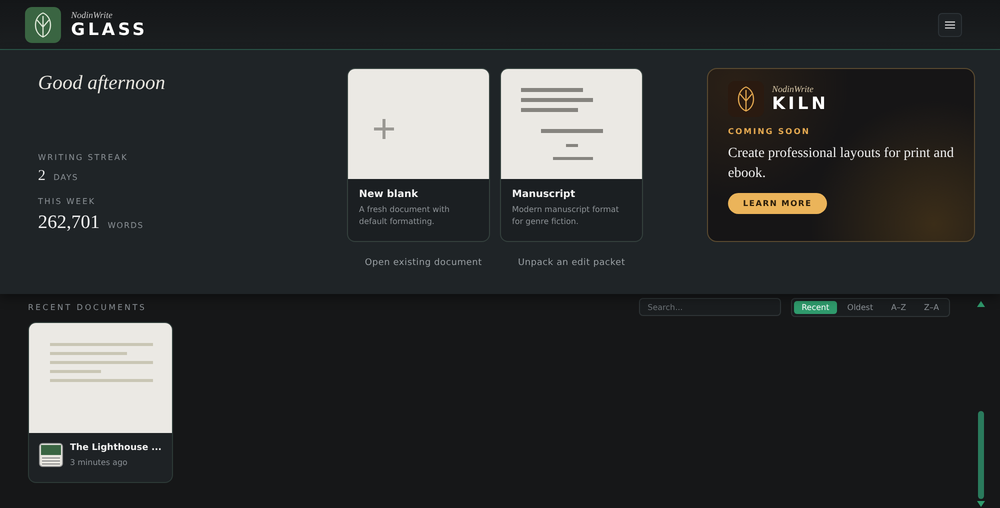 Image resolution: width=1000 pixels, height=508 pixels. What do you see at coordinates (109, 30) in the screenshot?
I see `brand-title: GLASS` at bounding box center [109, 30].